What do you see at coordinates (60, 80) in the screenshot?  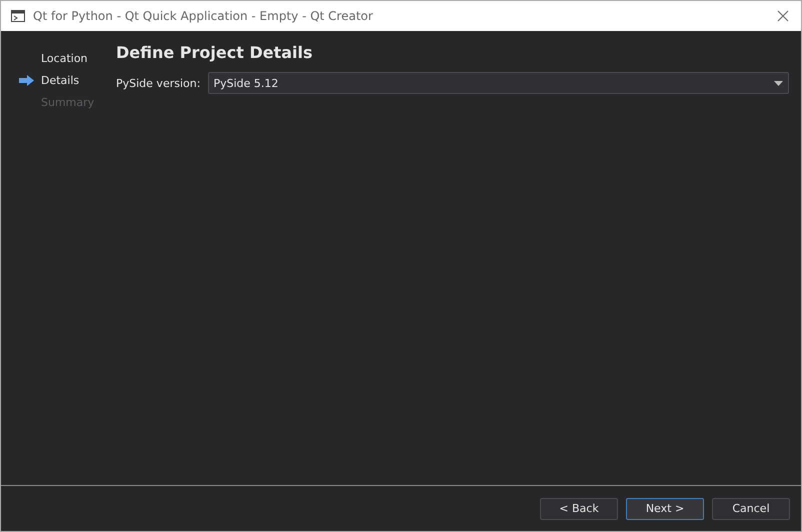 I see `wizard-step: Details` at bounding box center [60, 80].